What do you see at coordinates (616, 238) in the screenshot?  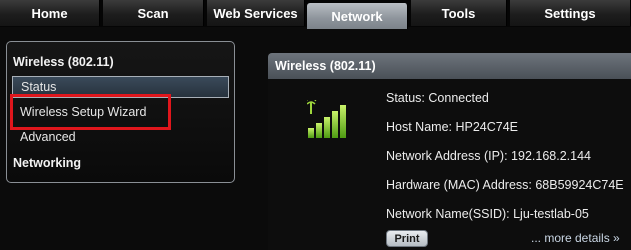 I see `double-chevron-right-icon: »` at bounding box center [616, 238].